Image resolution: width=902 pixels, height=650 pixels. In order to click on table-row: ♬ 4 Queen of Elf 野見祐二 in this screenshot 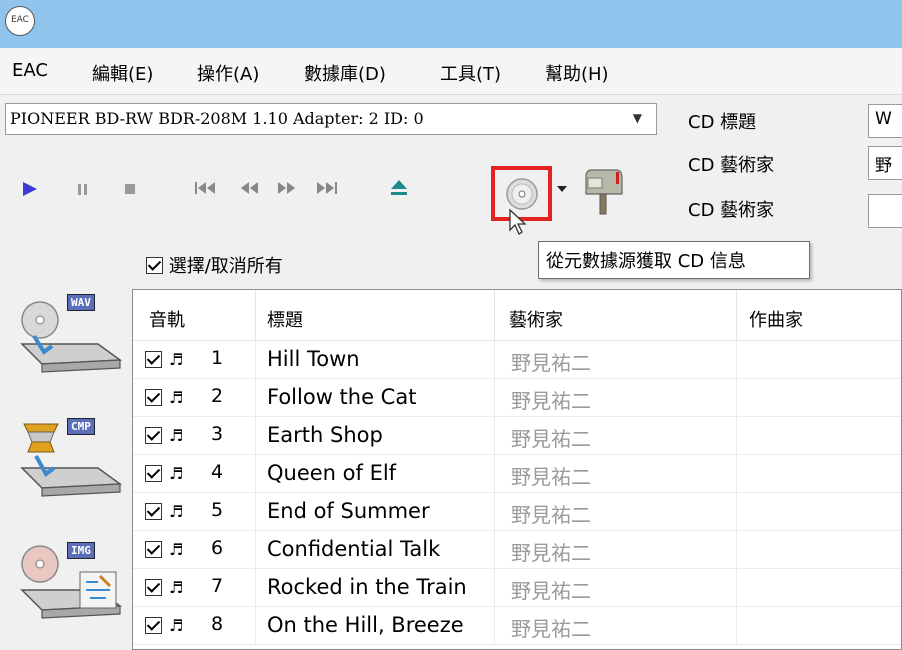, I will do `click(517, 474)`.